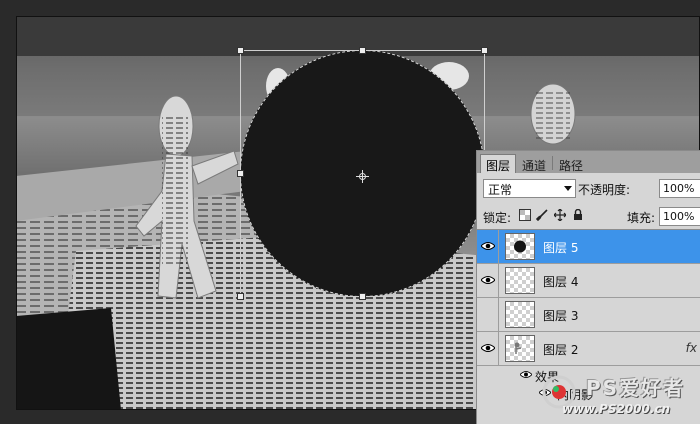  Describe the element at coordinates (240, 50) in the screenshot. I see `transform-handle-top-left` at that location.